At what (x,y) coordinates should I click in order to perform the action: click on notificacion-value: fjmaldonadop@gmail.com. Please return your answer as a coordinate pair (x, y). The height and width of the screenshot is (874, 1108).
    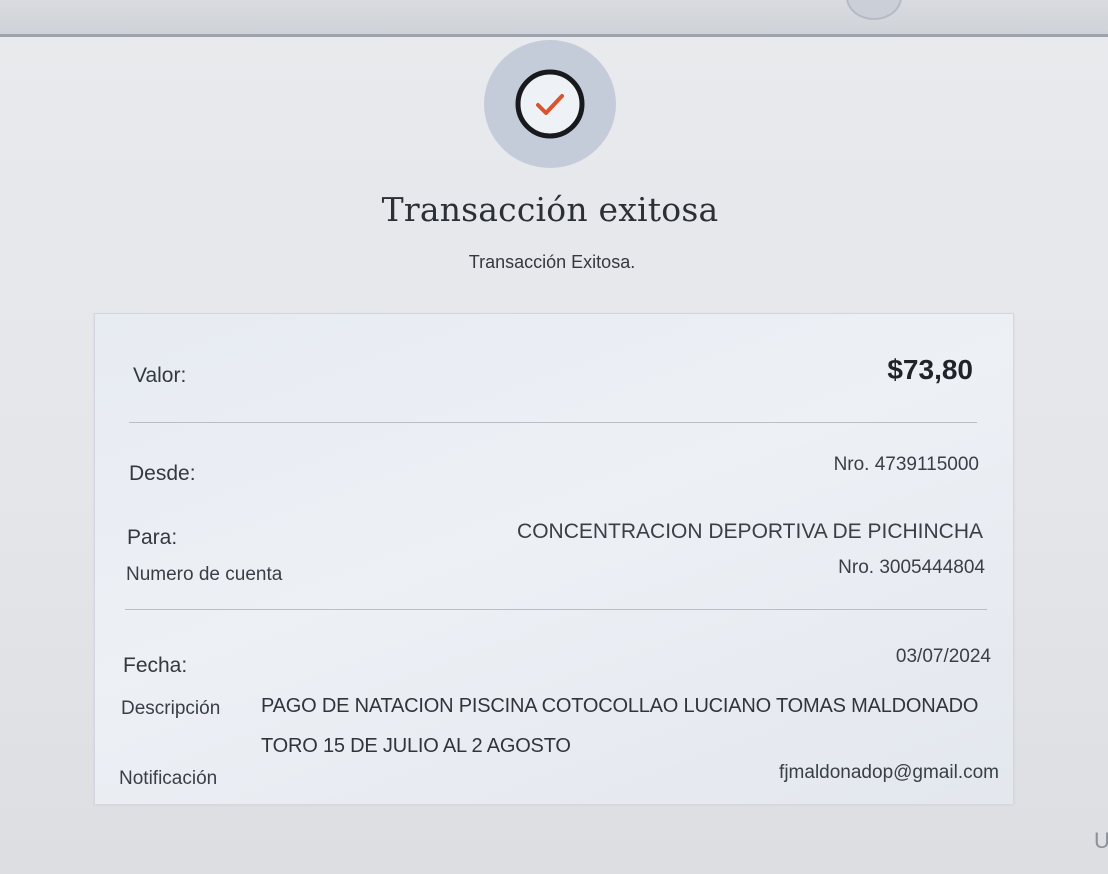
    Looking at the image, I should click on (889, 772).